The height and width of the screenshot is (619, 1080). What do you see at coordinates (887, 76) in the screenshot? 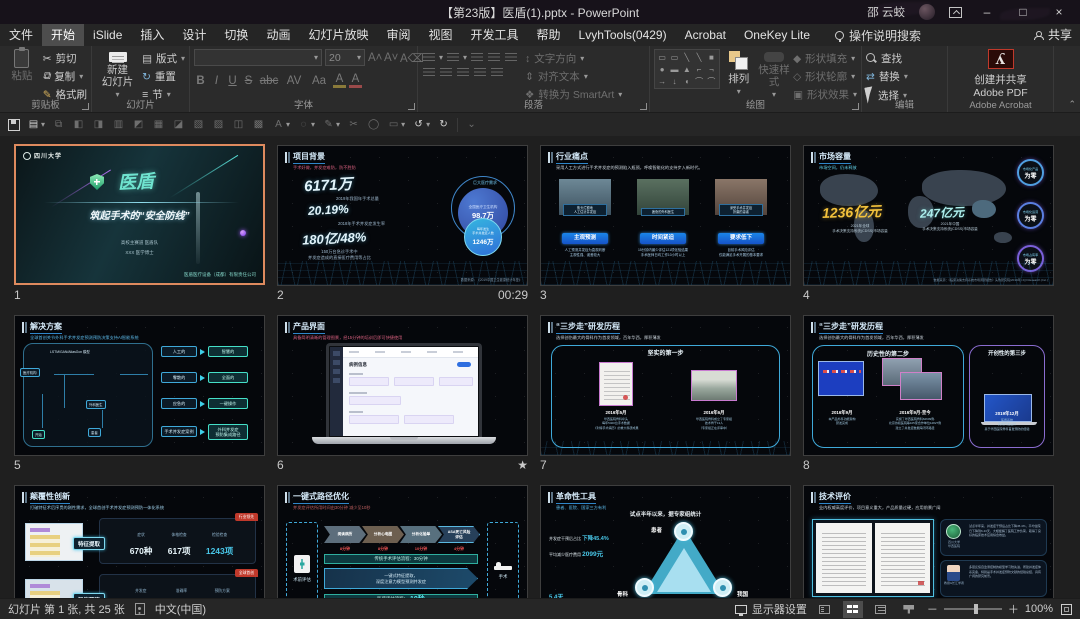
I see `replace-button: 替换▾` at bounding box center [887, 76].